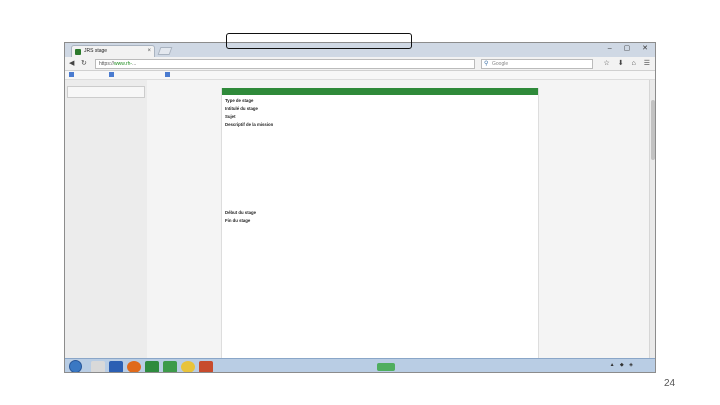 The image size is (720, 405). Describe the element at coordinates (106, 219) in the screenshot. I see `left-navigation` at that location.